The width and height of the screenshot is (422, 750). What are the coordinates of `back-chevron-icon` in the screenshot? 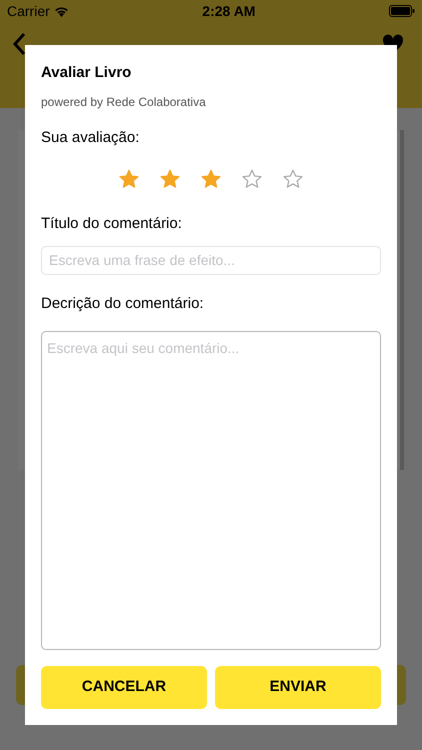 It's located at (19, 44).